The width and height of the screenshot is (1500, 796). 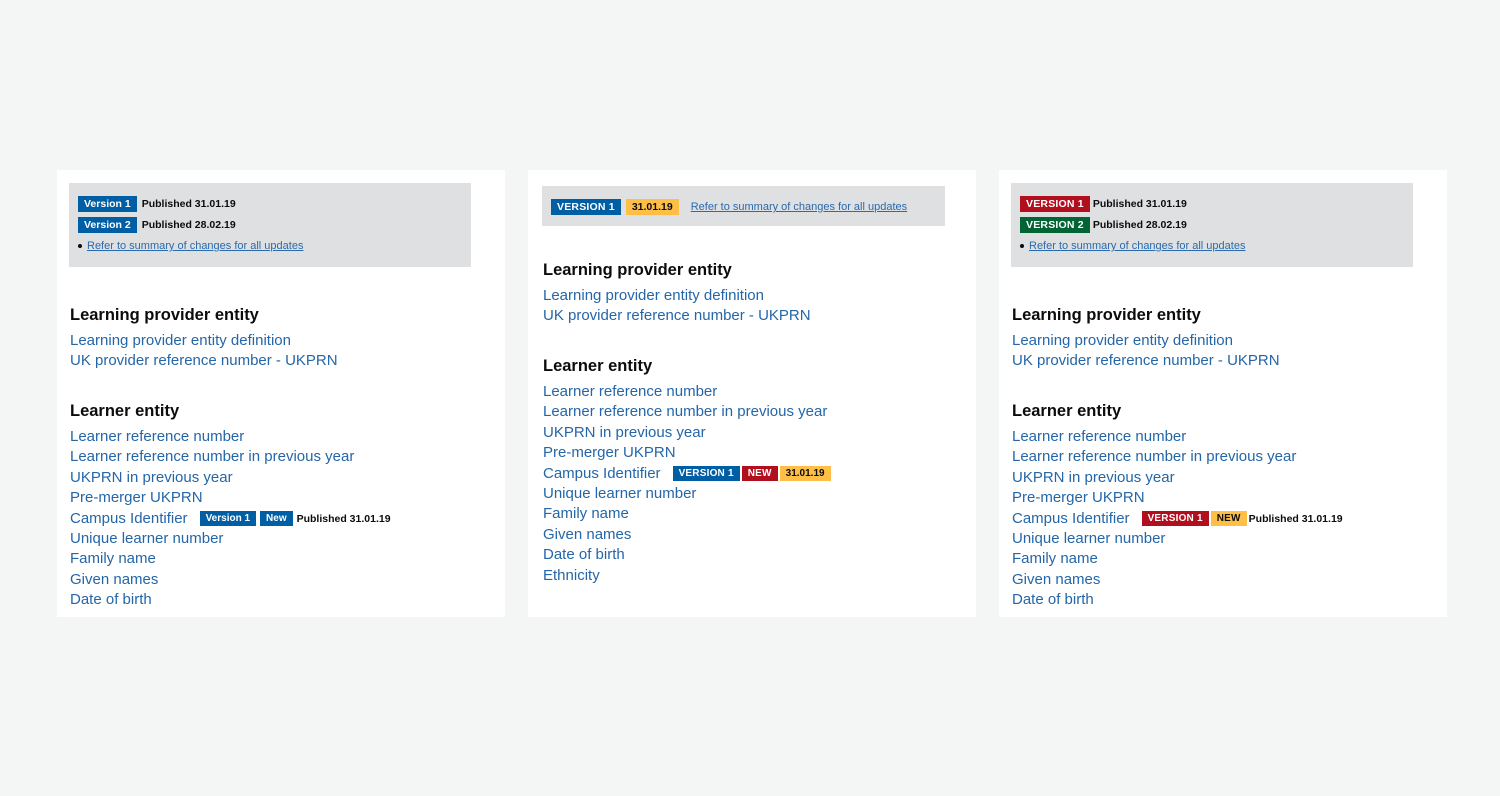 I want to click on section-heading: Learning provider entity, so click(x=637, y=270).